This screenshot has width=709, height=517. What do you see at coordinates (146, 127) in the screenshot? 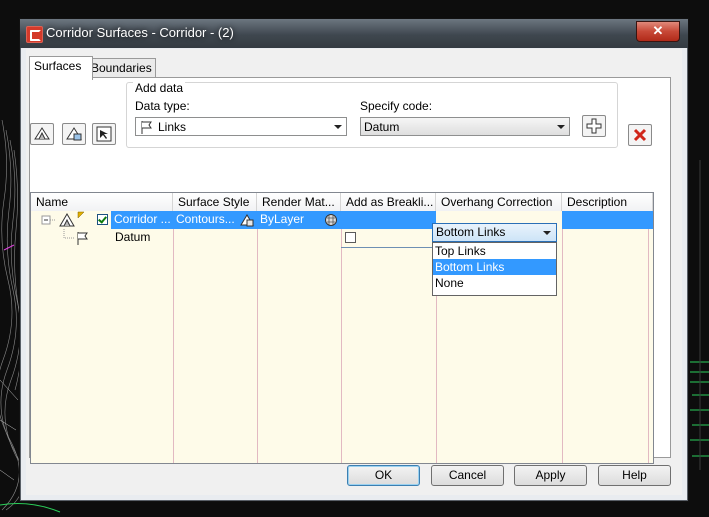
I see `links-flag-icon` at bounding box center [146, 127].